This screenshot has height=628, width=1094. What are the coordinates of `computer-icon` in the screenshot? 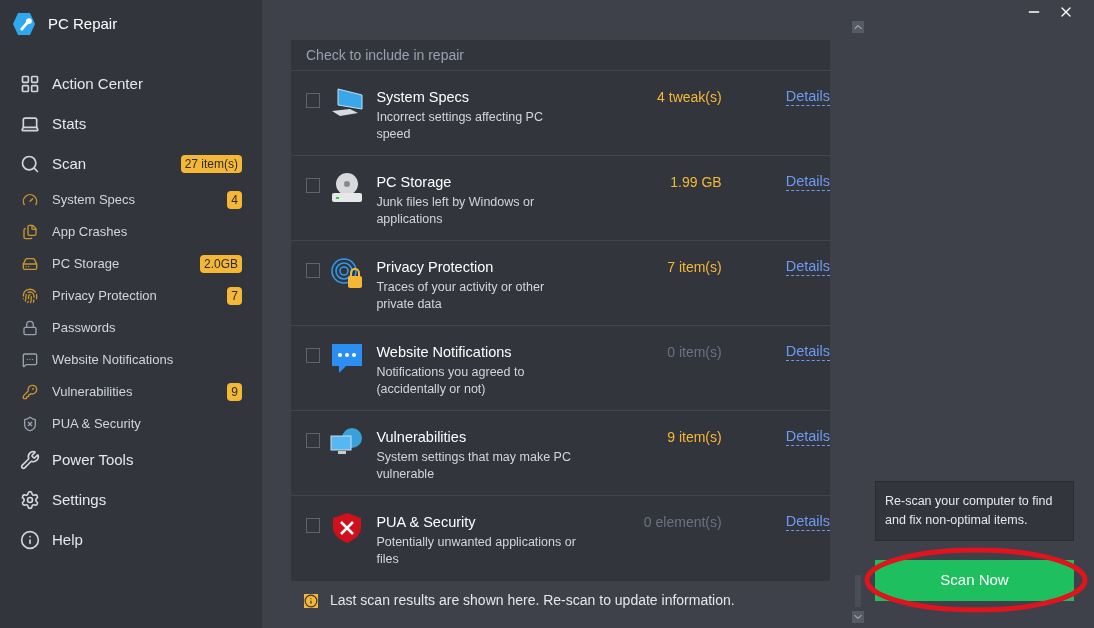 It's located at (347, 103).